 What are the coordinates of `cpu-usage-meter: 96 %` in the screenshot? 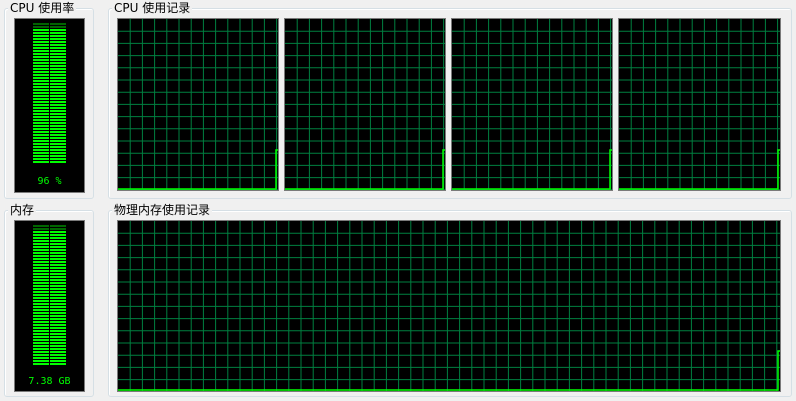 It's located at (49, 105).